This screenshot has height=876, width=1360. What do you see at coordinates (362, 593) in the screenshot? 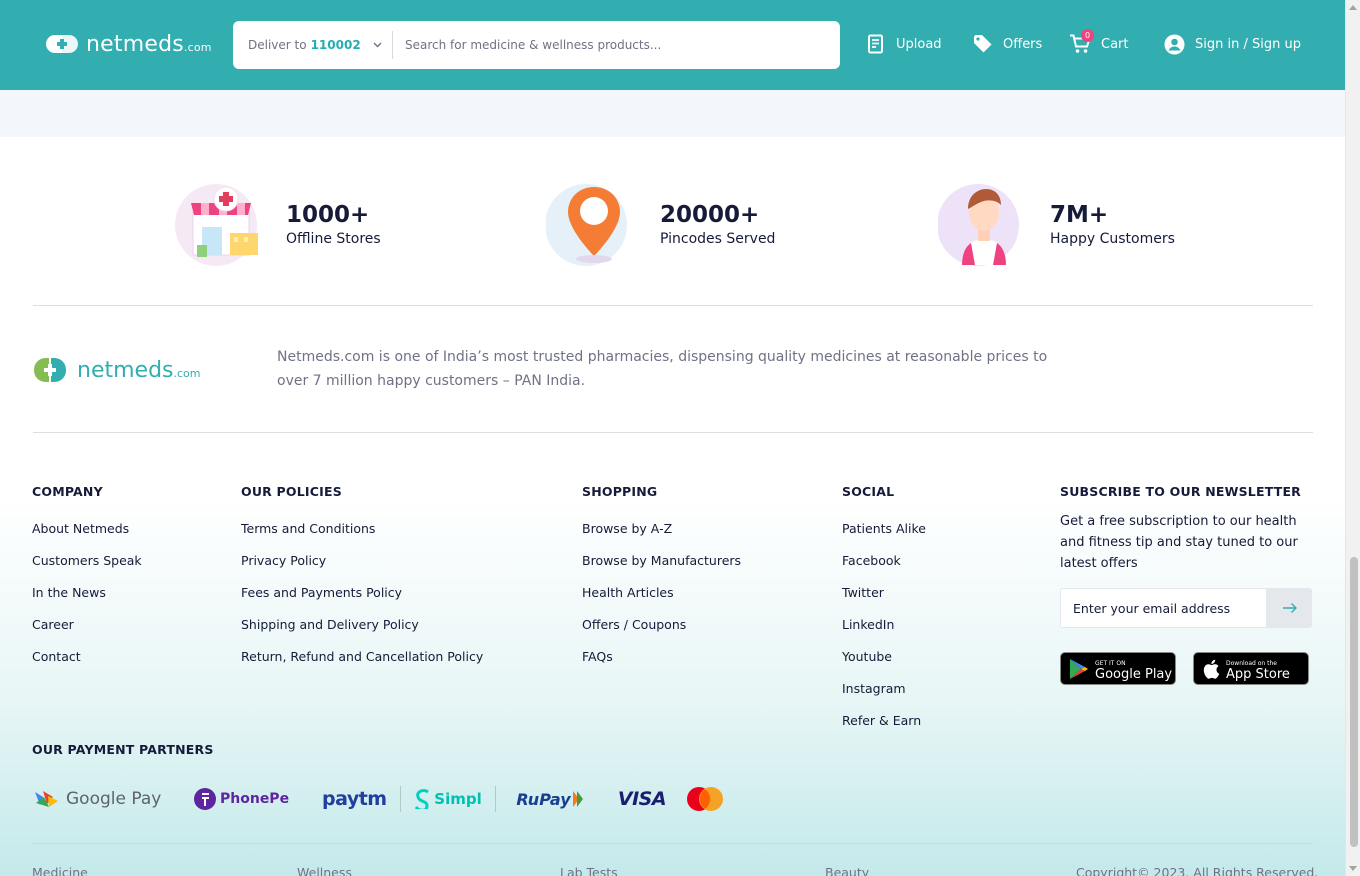
I see `footer-link-fees: Fees and Payments Policy` at bounding box center [362, 593].